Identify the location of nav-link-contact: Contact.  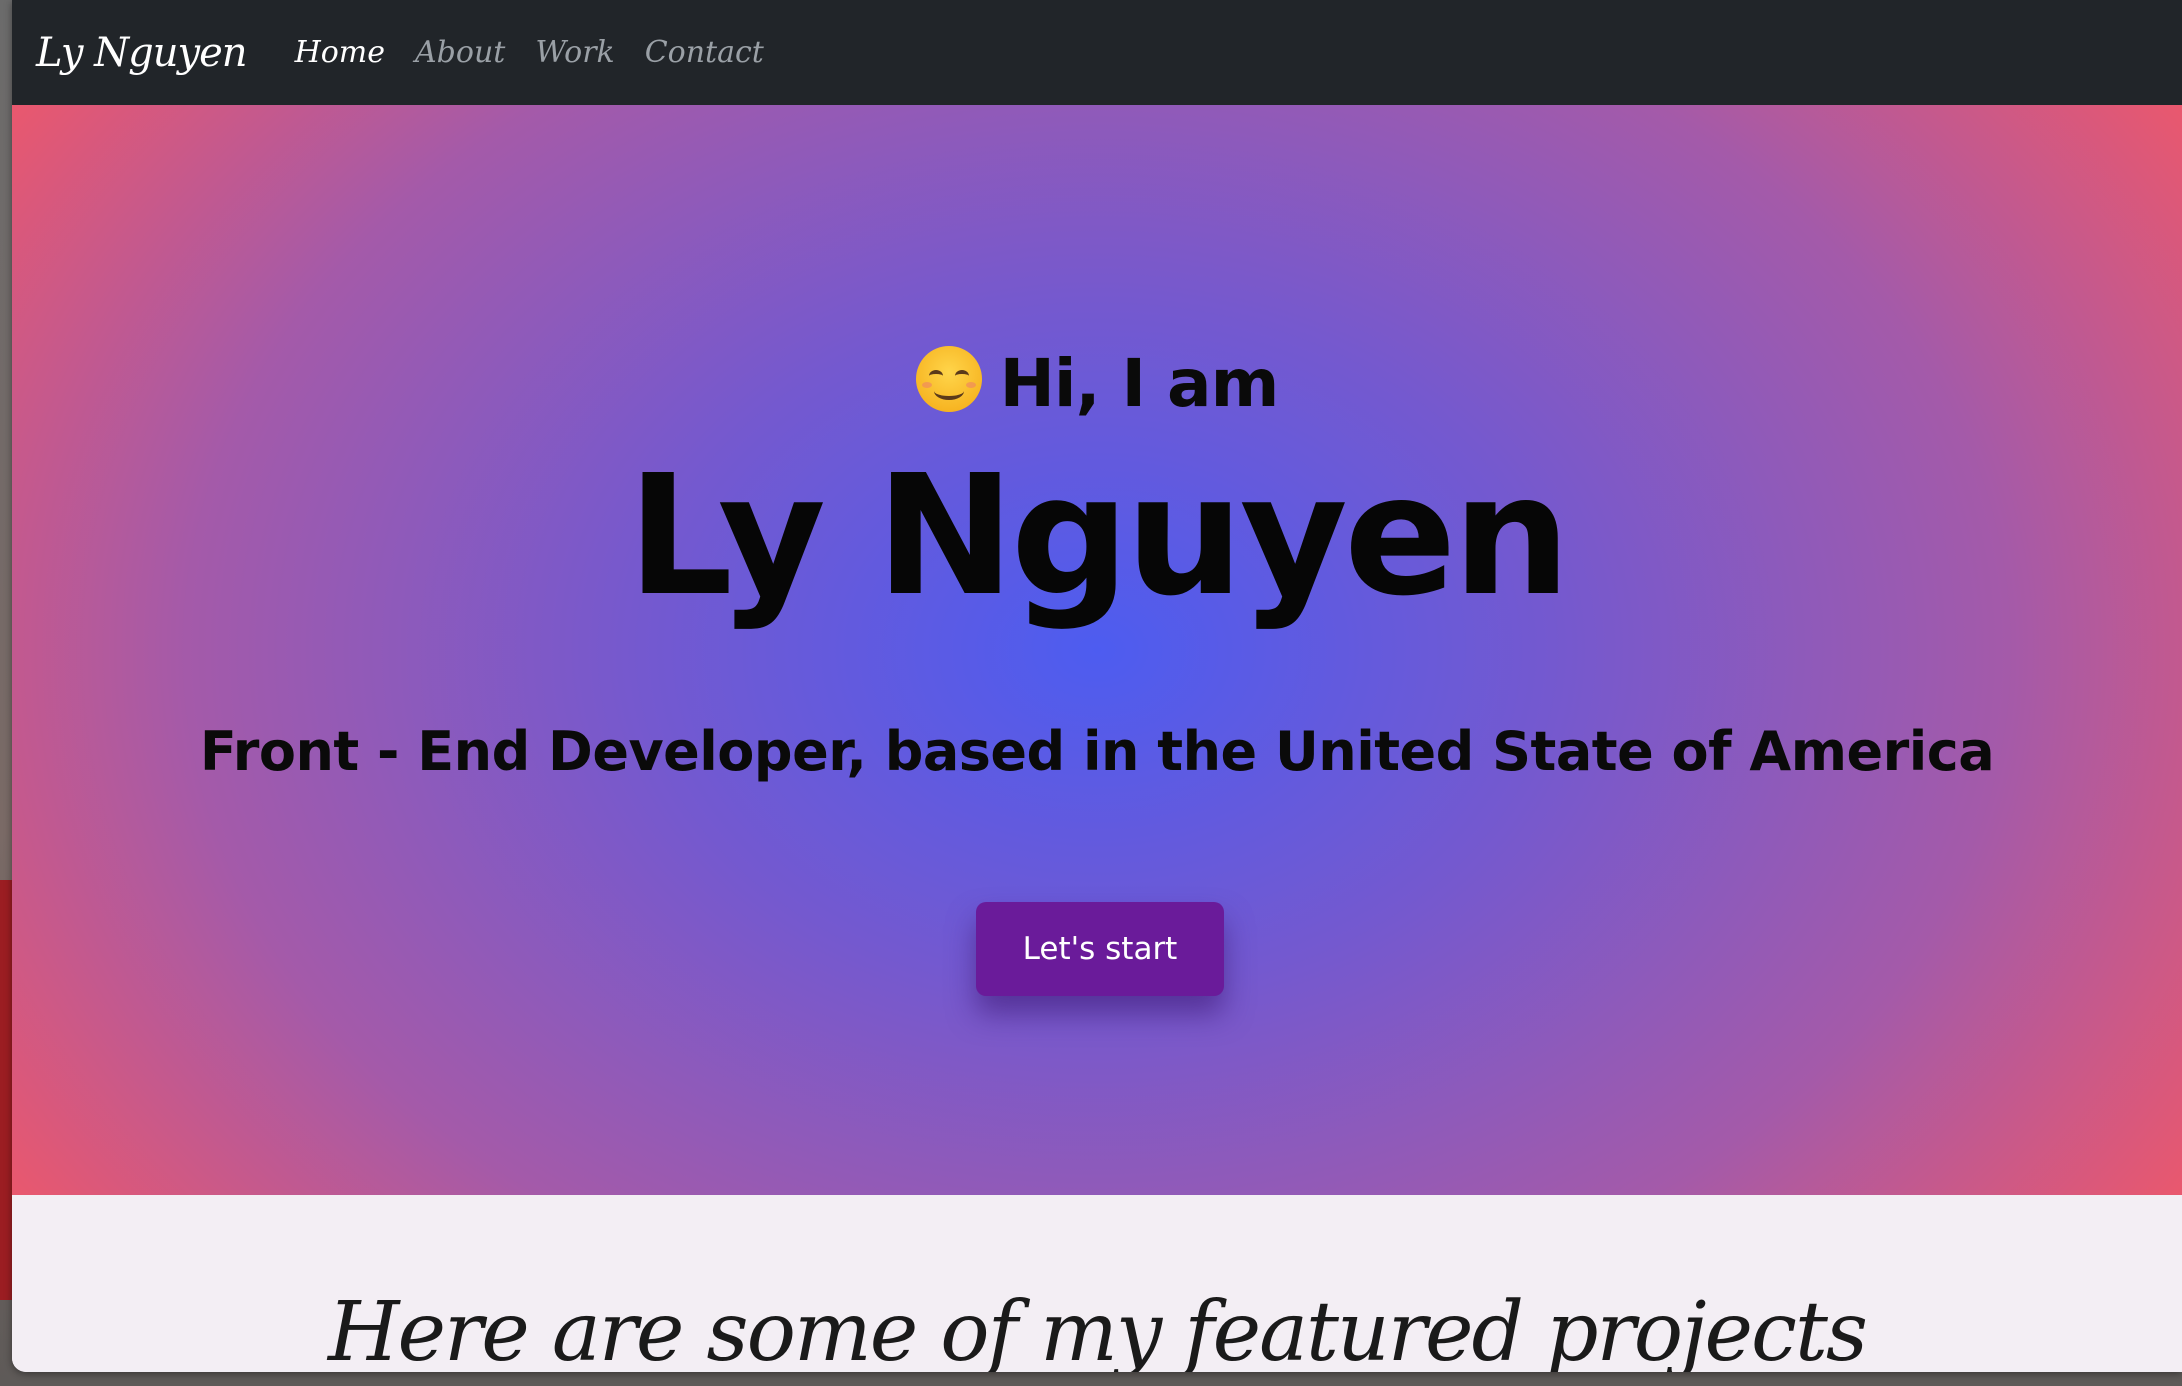
(704, 52).